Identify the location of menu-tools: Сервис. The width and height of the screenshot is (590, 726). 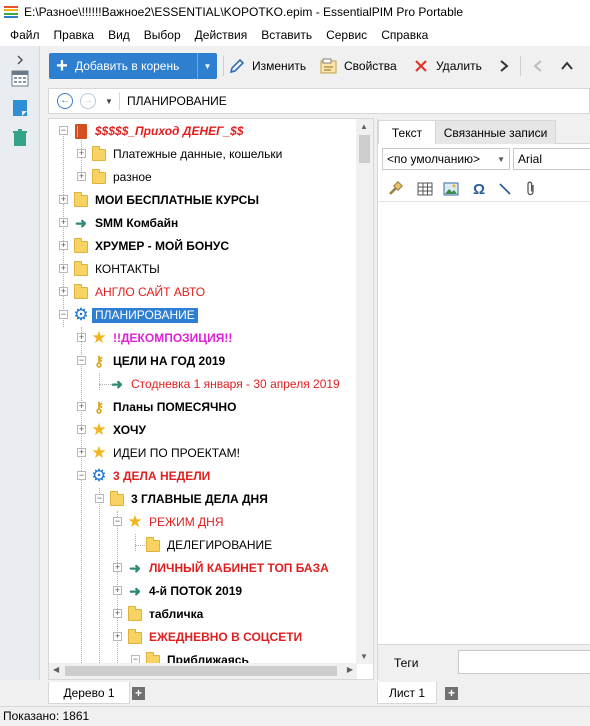
(346, 35).